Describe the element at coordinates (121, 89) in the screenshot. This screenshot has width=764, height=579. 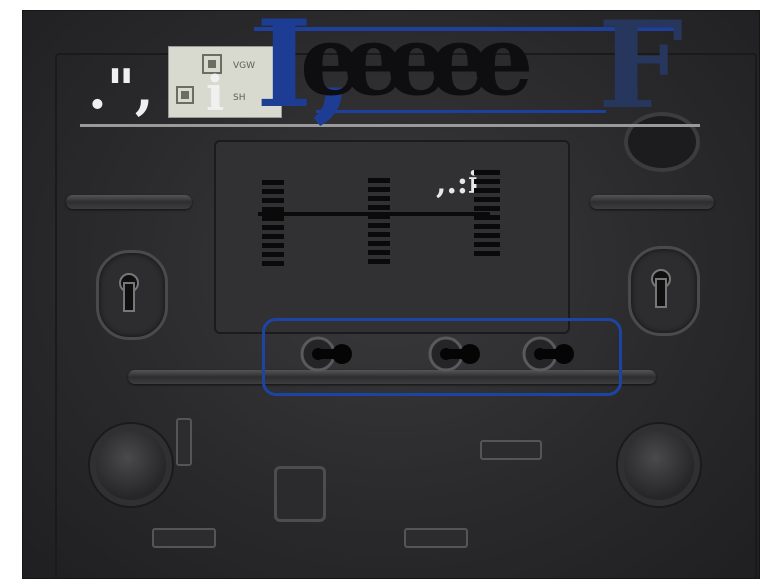
I see `overlay-punct-left: .",` at that location.